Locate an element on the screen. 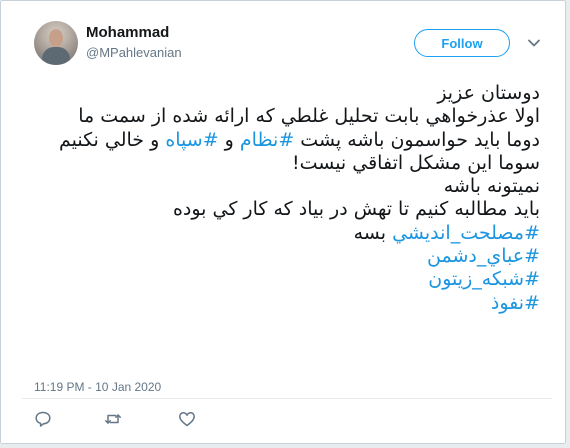 The height and width of the screenshot is (448, 570). window-edge-right is located at coordinates (568, 224).